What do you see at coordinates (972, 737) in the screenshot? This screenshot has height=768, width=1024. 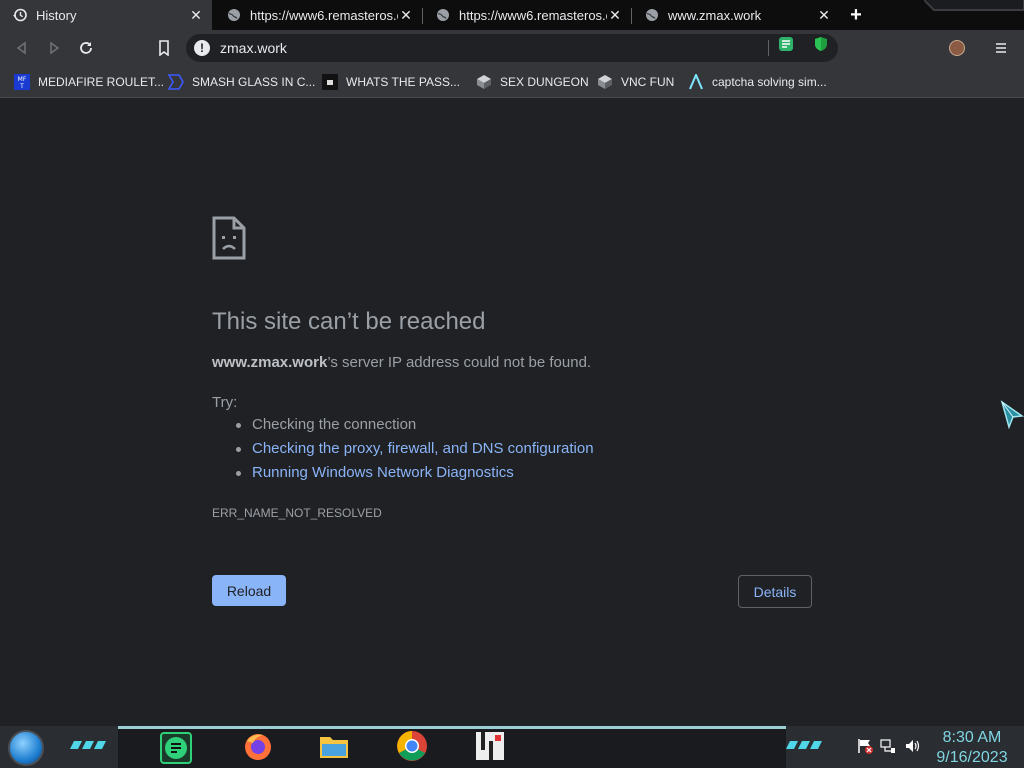 I see `clock-time: 8:30 AM` at bounding box center [972, 737].